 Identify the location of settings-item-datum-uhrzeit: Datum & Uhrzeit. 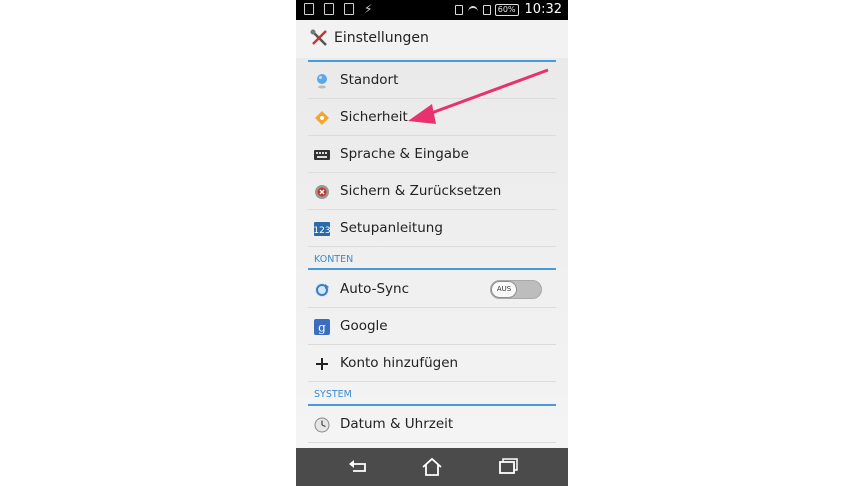
(432, 425).